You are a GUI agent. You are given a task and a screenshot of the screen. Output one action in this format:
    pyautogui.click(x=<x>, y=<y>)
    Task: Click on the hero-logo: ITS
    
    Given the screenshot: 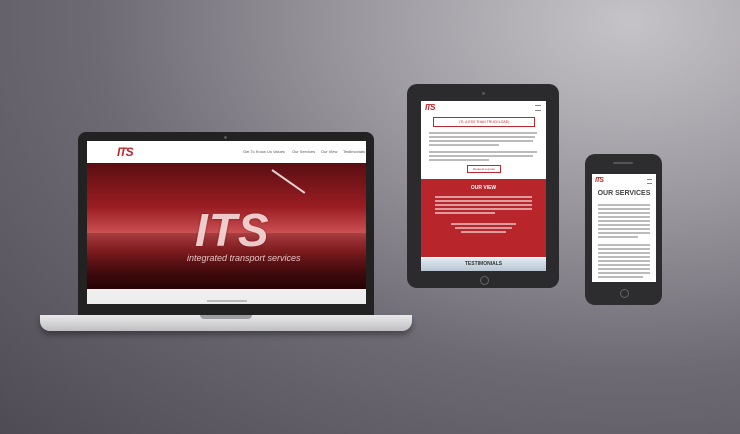 What is the action you would take?
    pyautogui.click(x=232, y=230)
    